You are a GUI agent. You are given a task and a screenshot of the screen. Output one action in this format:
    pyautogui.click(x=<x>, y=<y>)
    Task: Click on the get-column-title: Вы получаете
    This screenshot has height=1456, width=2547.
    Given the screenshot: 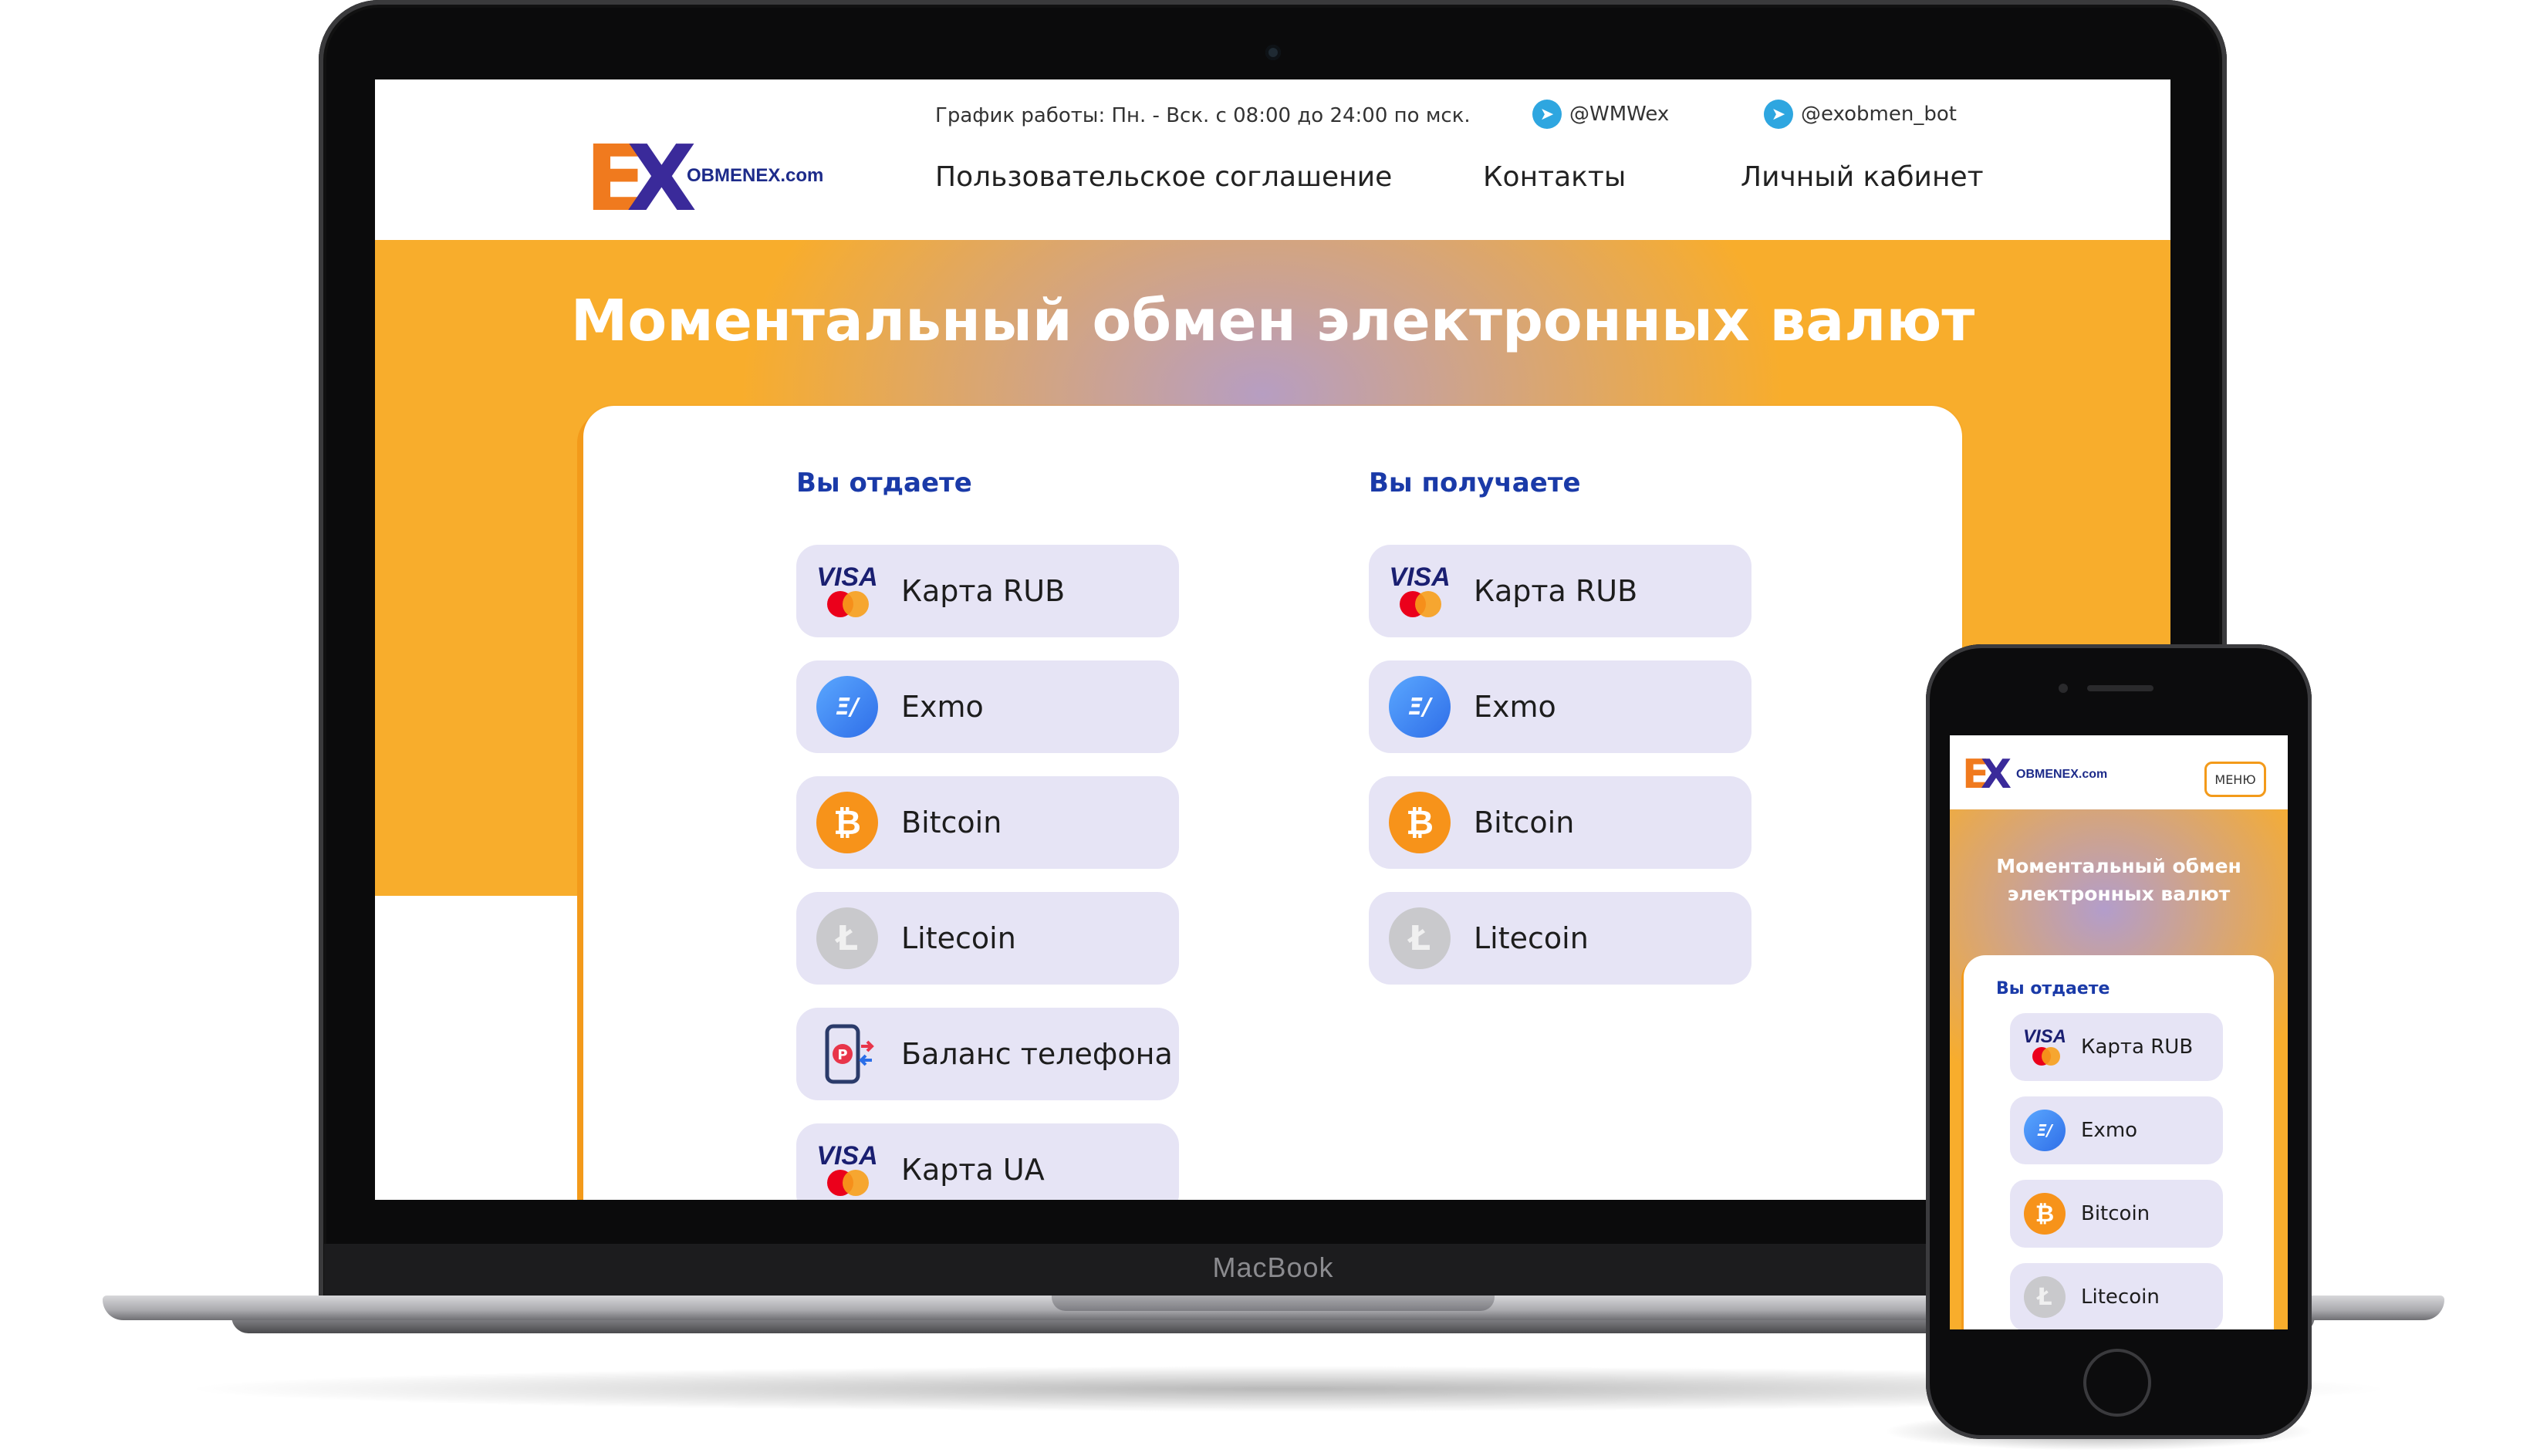 What is the action you would take?
    pyautogui.click(x=1475, y=483)
    